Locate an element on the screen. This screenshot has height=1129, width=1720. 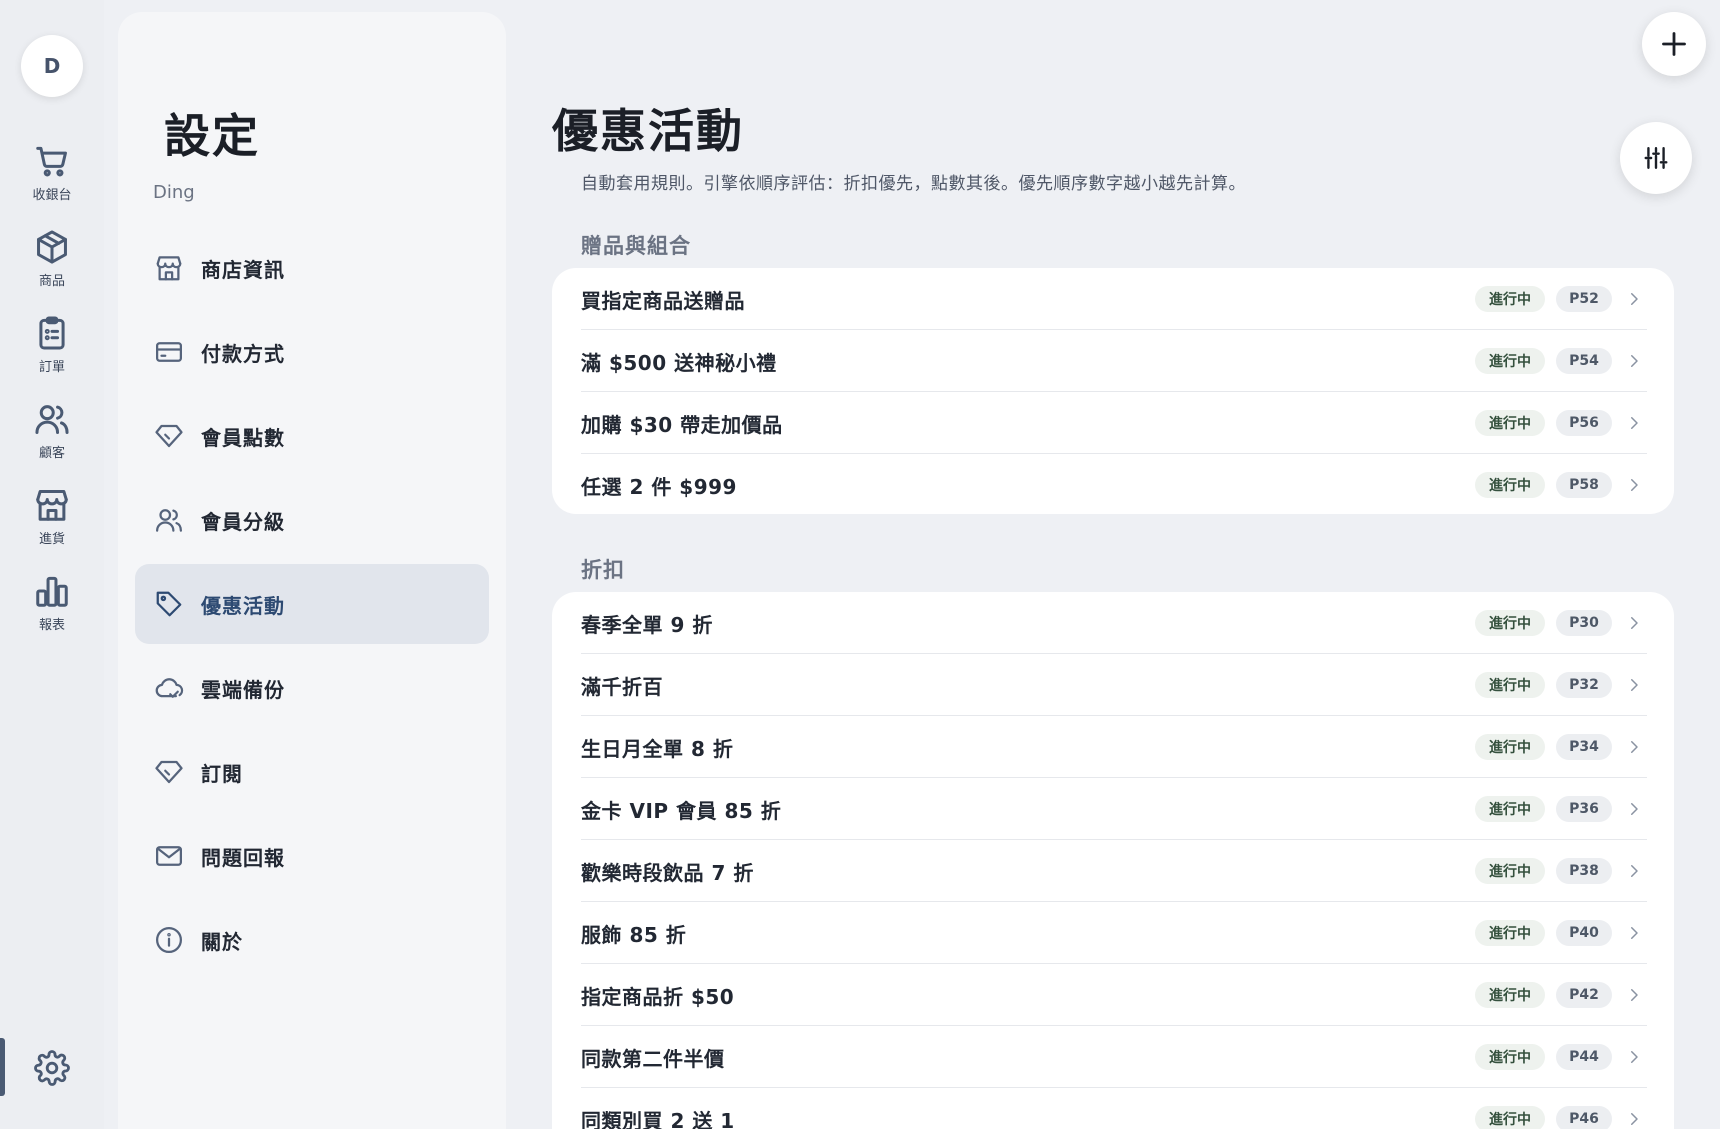
settings-item-subscription: 訂閱 is located at coordinates (312, 772).